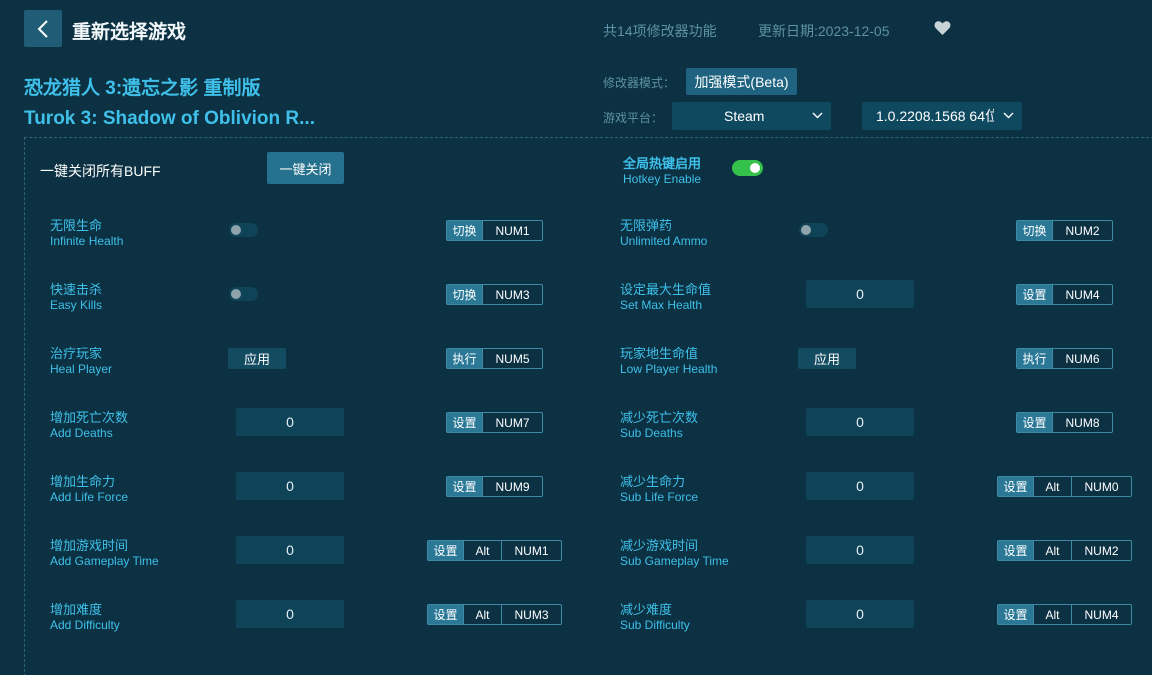 The image size is (1152, 675). Describe the element at coordinates (290, 614) in the screenshot. I see `add-difficulty-input` at that location.